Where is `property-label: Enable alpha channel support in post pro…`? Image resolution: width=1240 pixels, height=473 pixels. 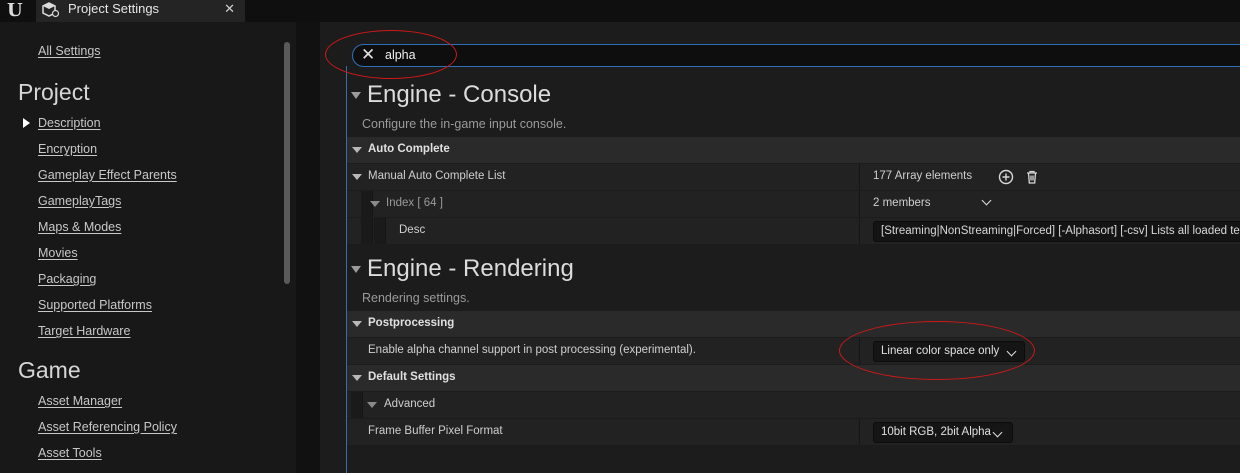 property-label: Enable alpha channel support in post pro… is located at coordinates (532, 350).